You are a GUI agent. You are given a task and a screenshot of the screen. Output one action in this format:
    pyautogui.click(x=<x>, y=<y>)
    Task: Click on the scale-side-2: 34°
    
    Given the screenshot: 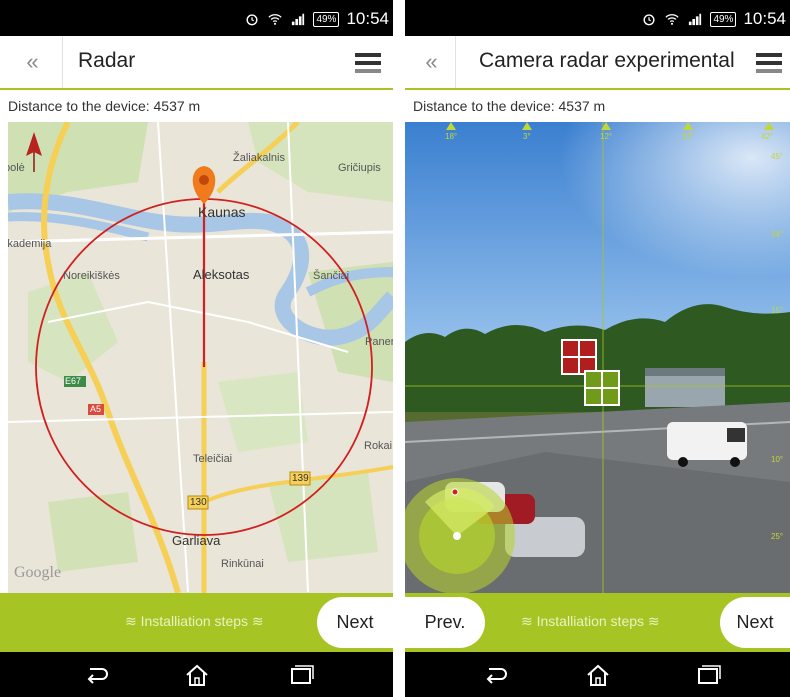 What is the action you would take?
    pyautogui.click(x=777, y=234)
    